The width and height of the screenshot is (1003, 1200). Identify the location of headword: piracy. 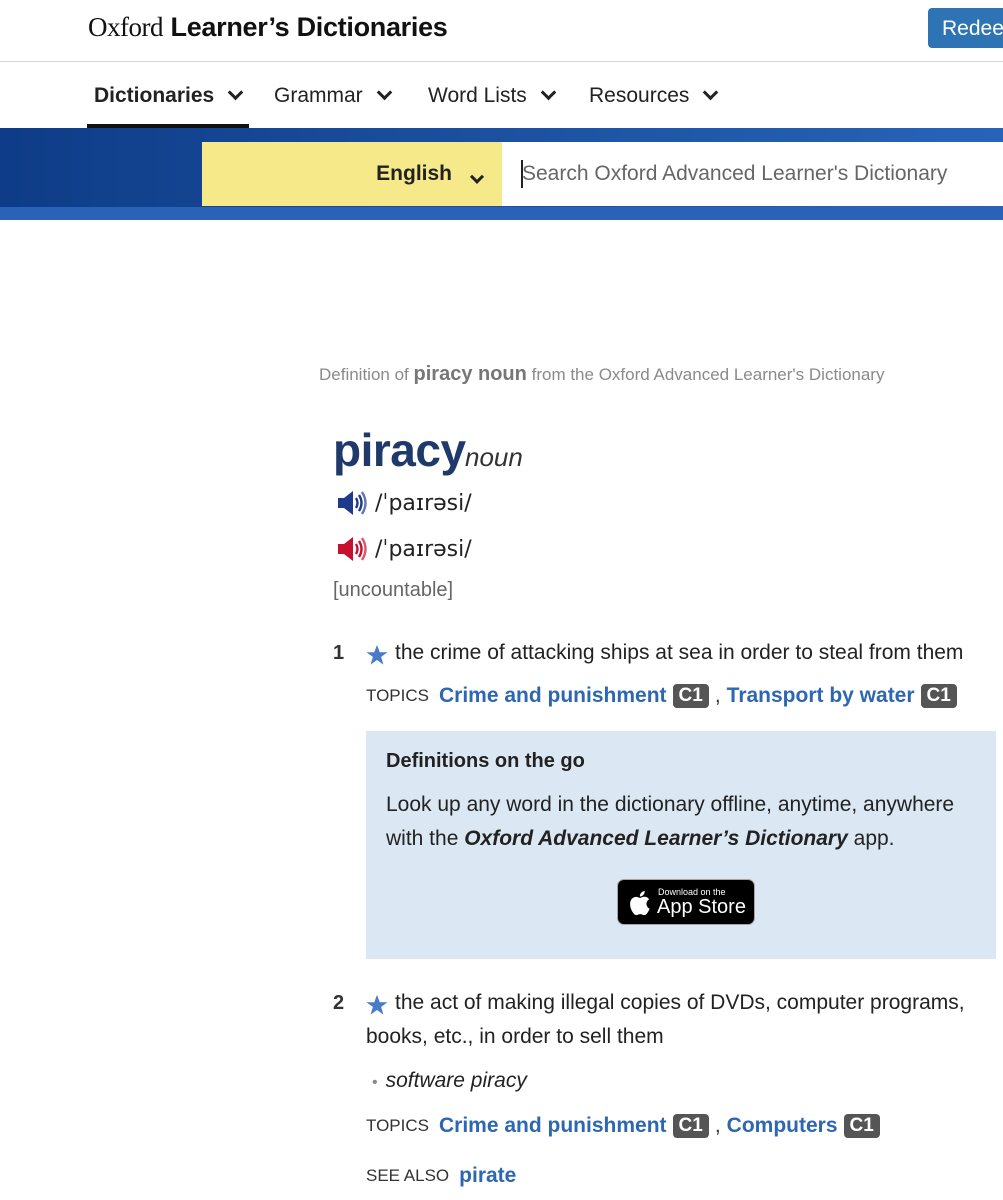
(399, 450).